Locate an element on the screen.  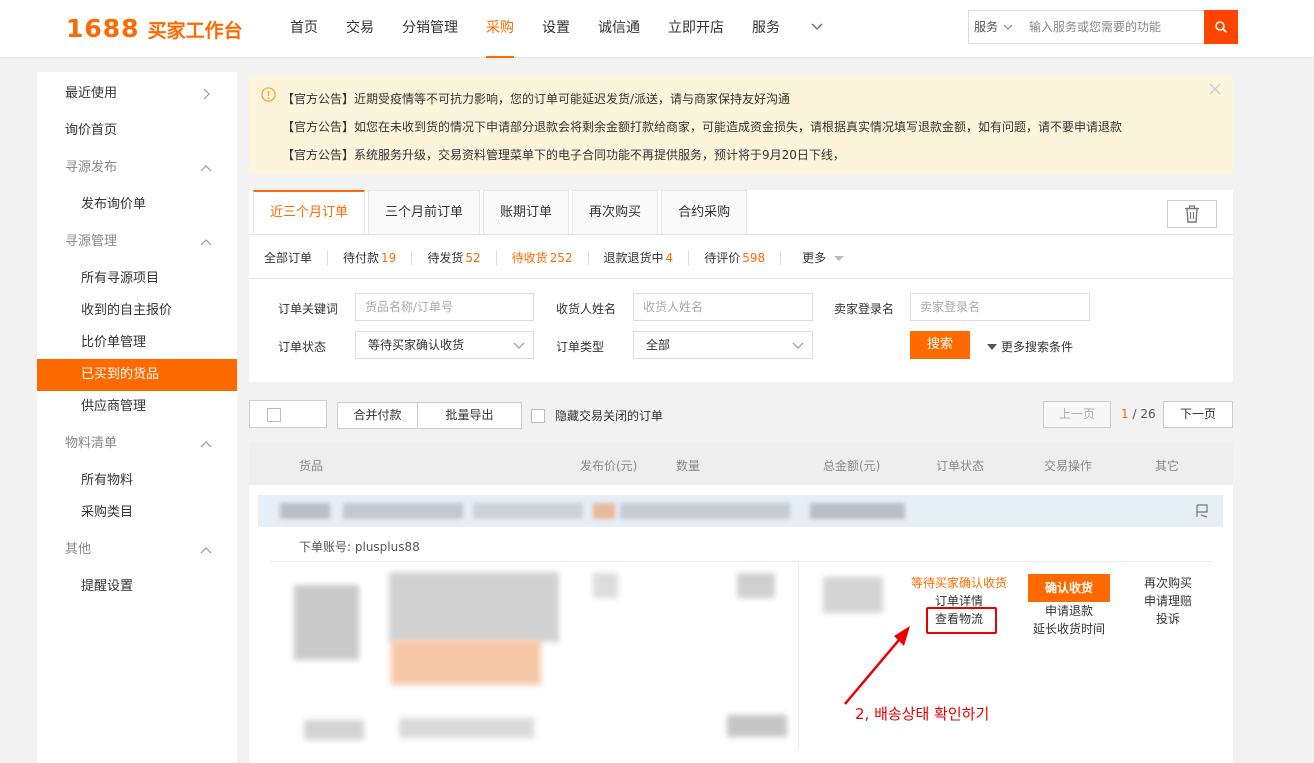
search-scope-select: 服务 is located at coordinates (997, 27).